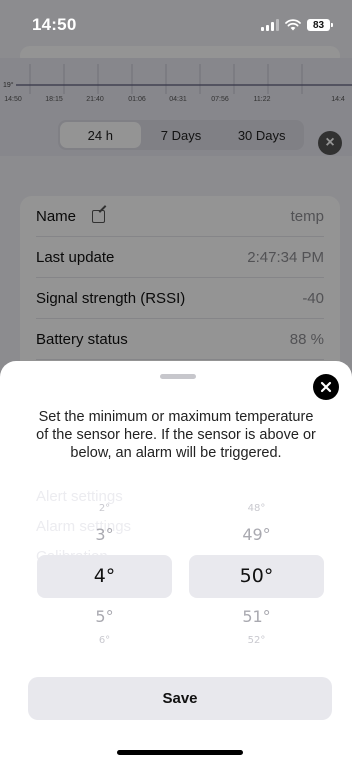  I want to click on picker-selected-option: 4°, so click(104, 576).